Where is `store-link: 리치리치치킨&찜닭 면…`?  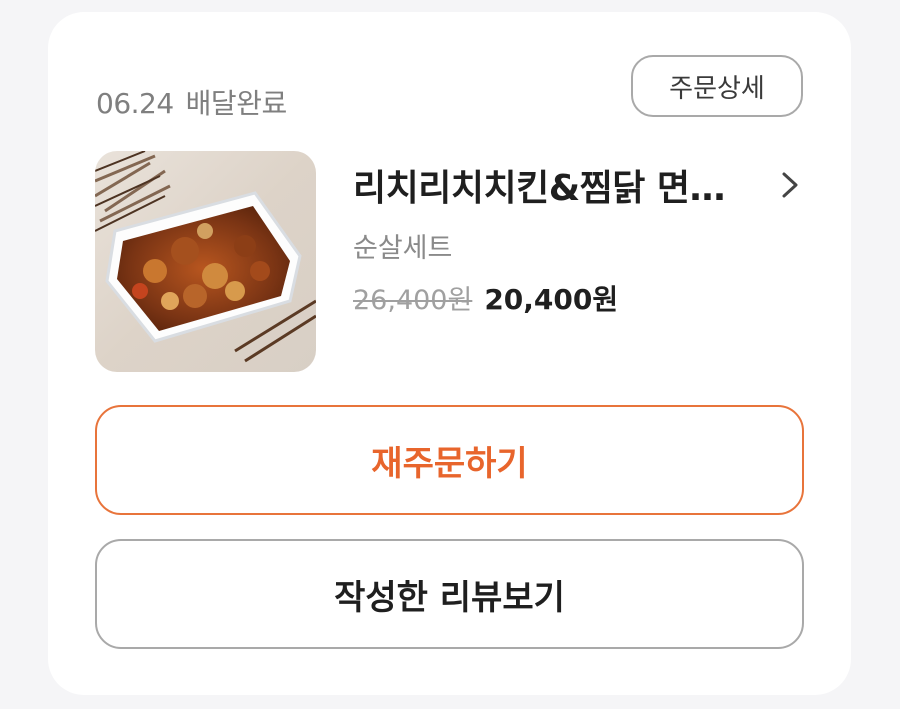
store-link: 리치리치치킨&찜닭 면… is located at coordinates (580, 185).